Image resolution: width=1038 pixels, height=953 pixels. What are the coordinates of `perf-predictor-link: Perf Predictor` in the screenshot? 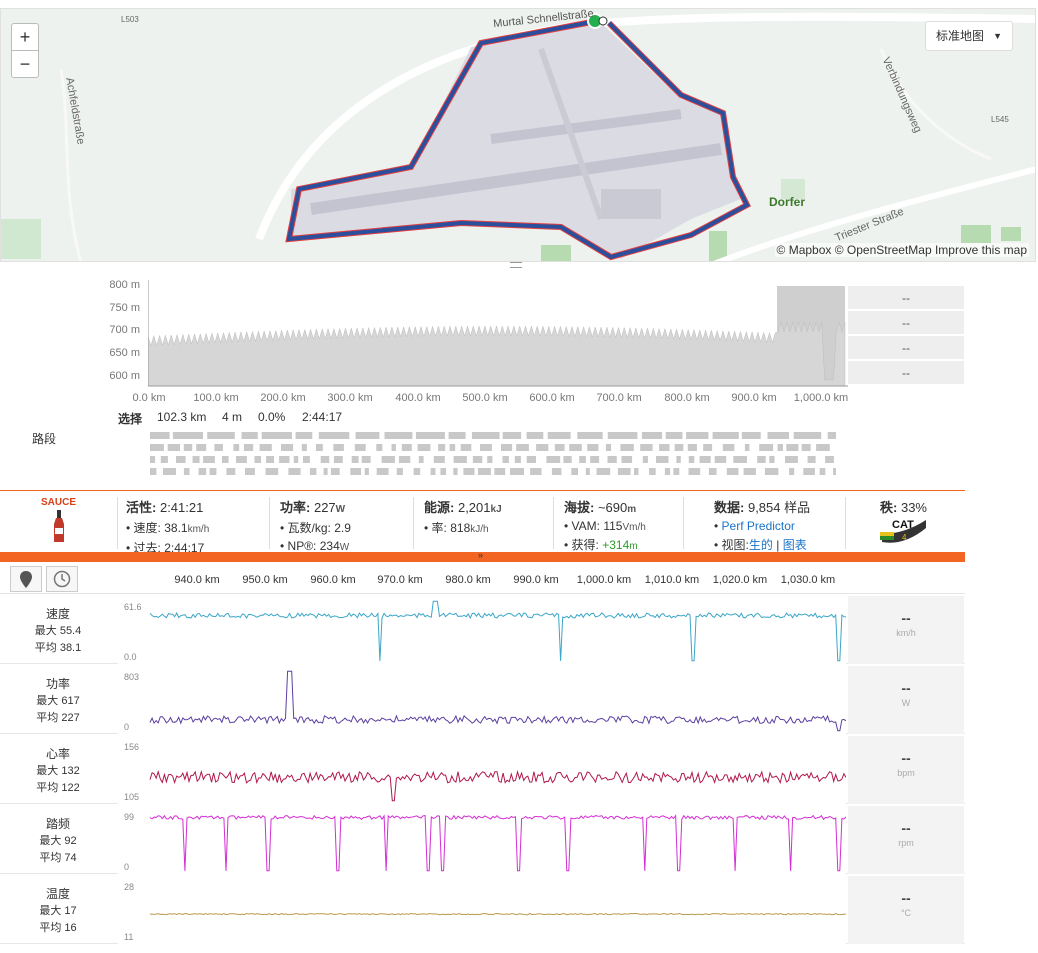 It's located at (758, 526).